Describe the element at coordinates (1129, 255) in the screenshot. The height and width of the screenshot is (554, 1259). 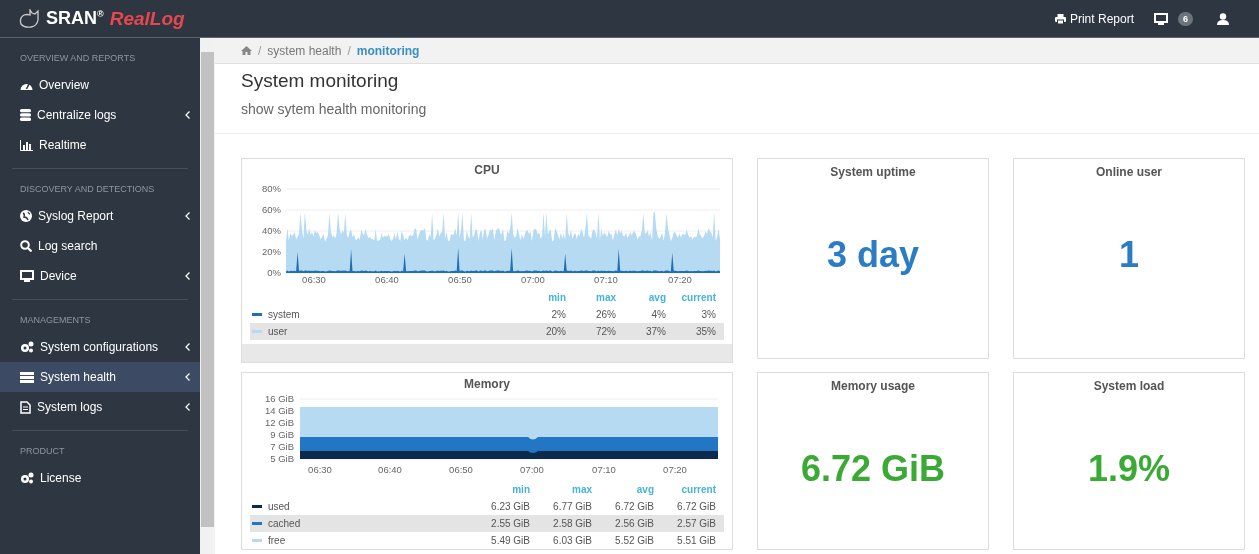
I see `stat-value: 1` at that location.